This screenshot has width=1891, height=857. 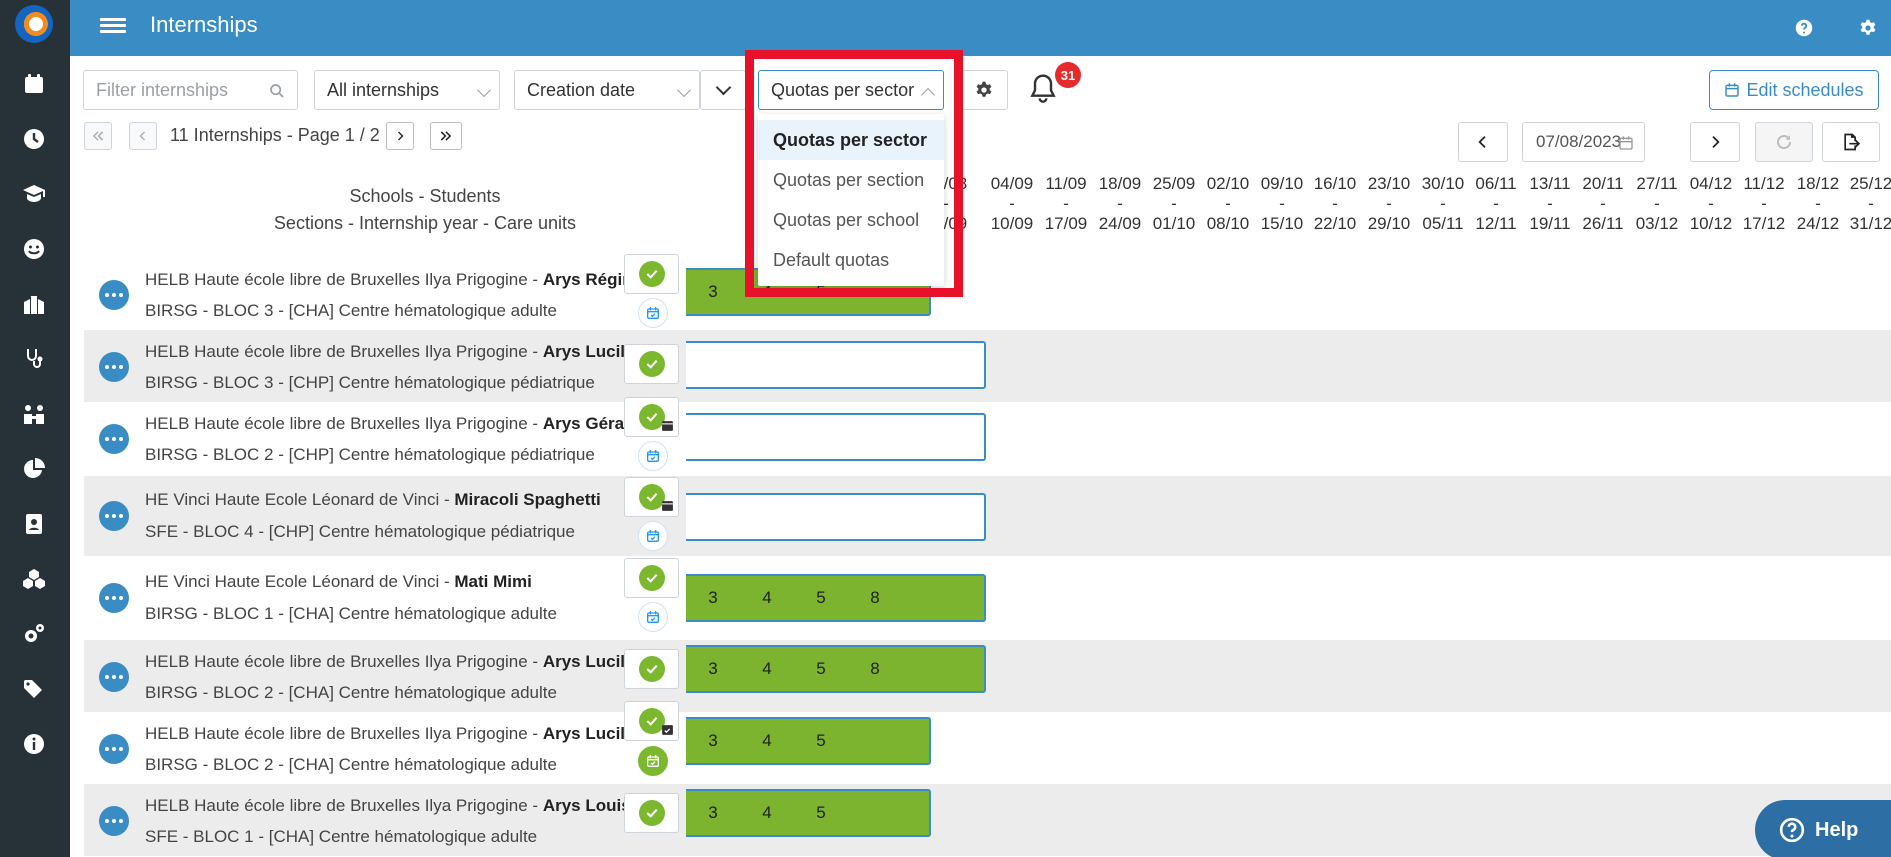 I want to click on chevron-right-icon, so click(x=1716, y=142).